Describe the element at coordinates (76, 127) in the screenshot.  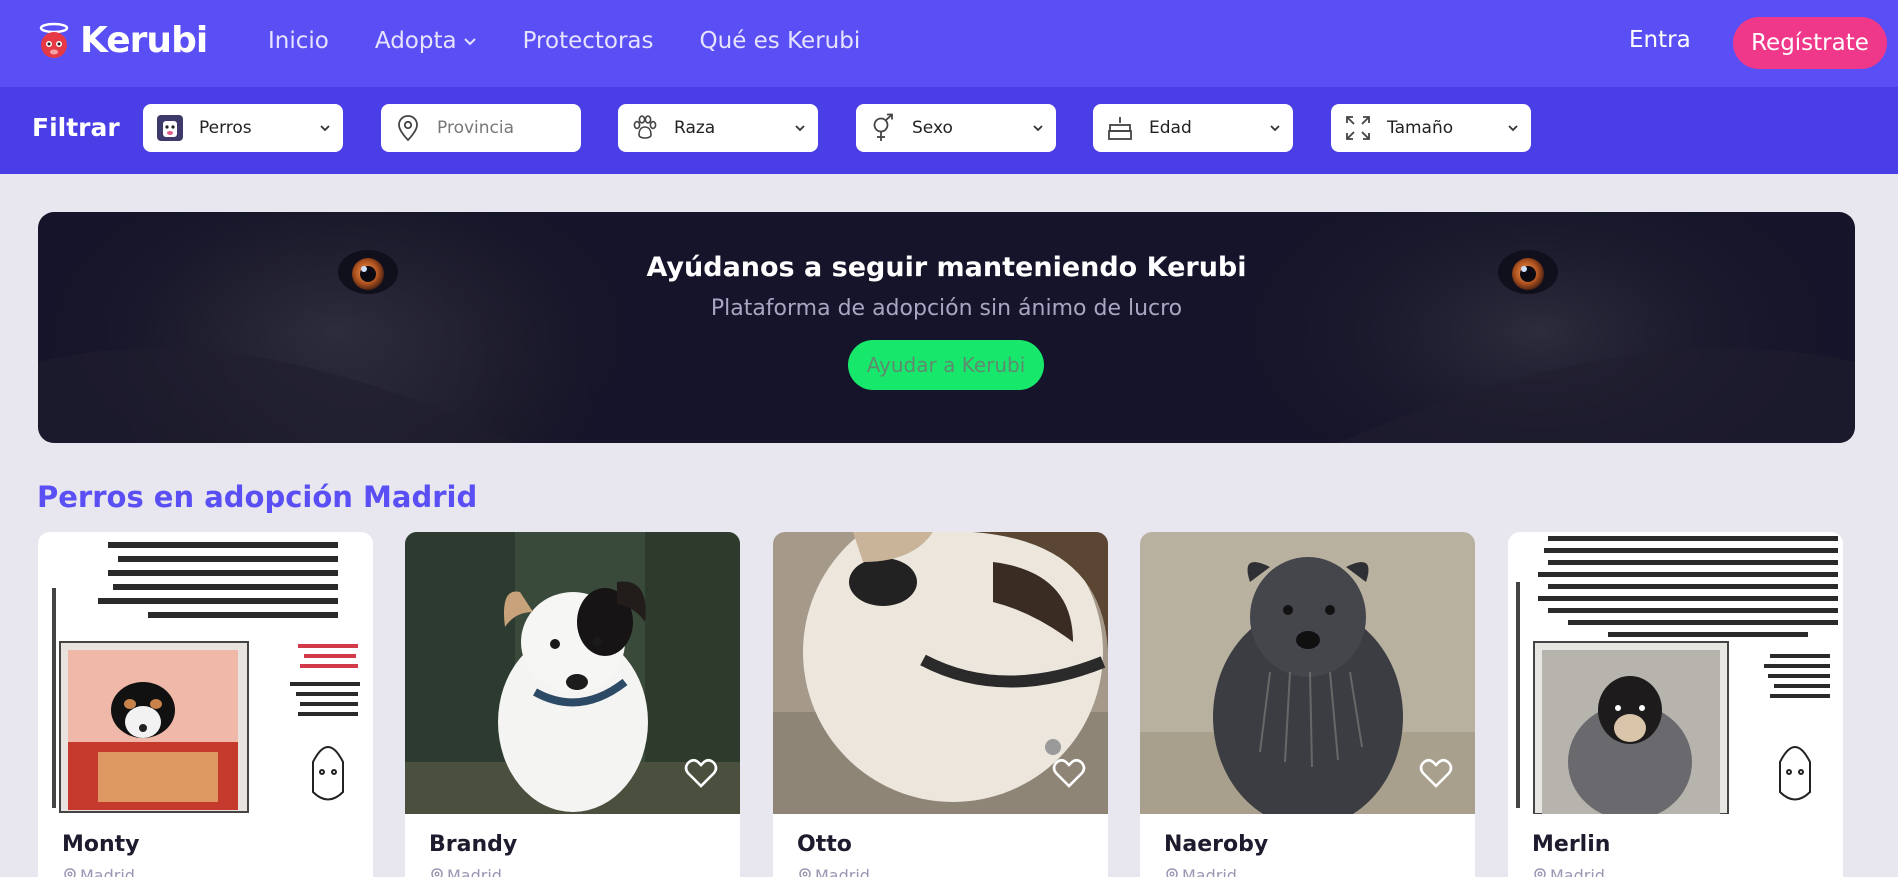
I see `filter-title: Filtrar` at that location.